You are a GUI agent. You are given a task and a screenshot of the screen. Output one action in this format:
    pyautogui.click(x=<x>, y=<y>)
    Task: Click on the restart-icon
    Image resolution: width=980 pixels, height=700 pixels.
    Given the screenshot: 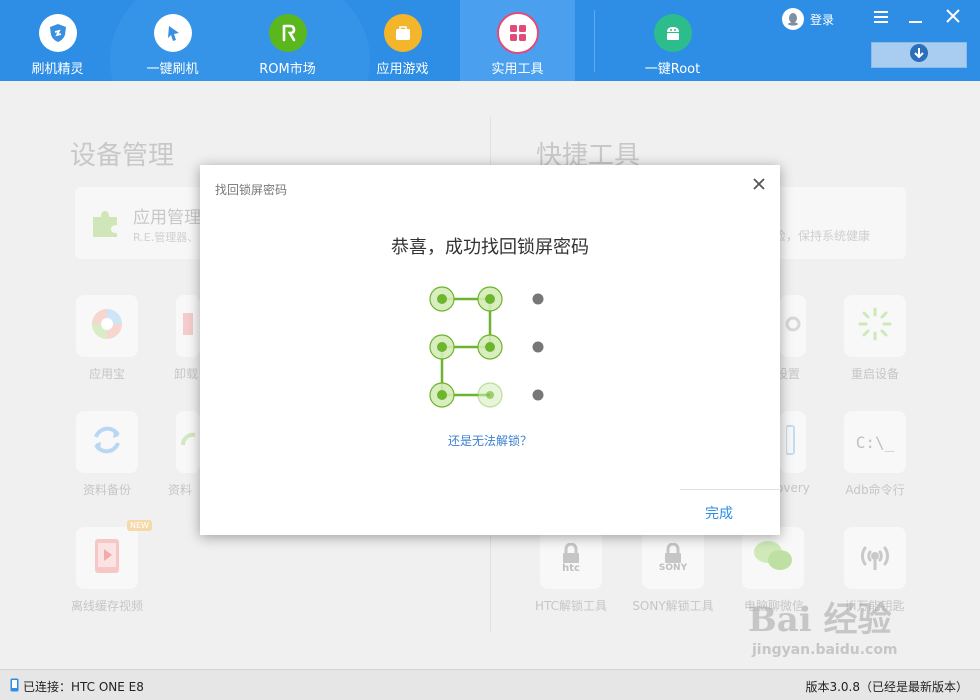 What is the action you would take?
    pyautogui.click(x=875, y=326)
    